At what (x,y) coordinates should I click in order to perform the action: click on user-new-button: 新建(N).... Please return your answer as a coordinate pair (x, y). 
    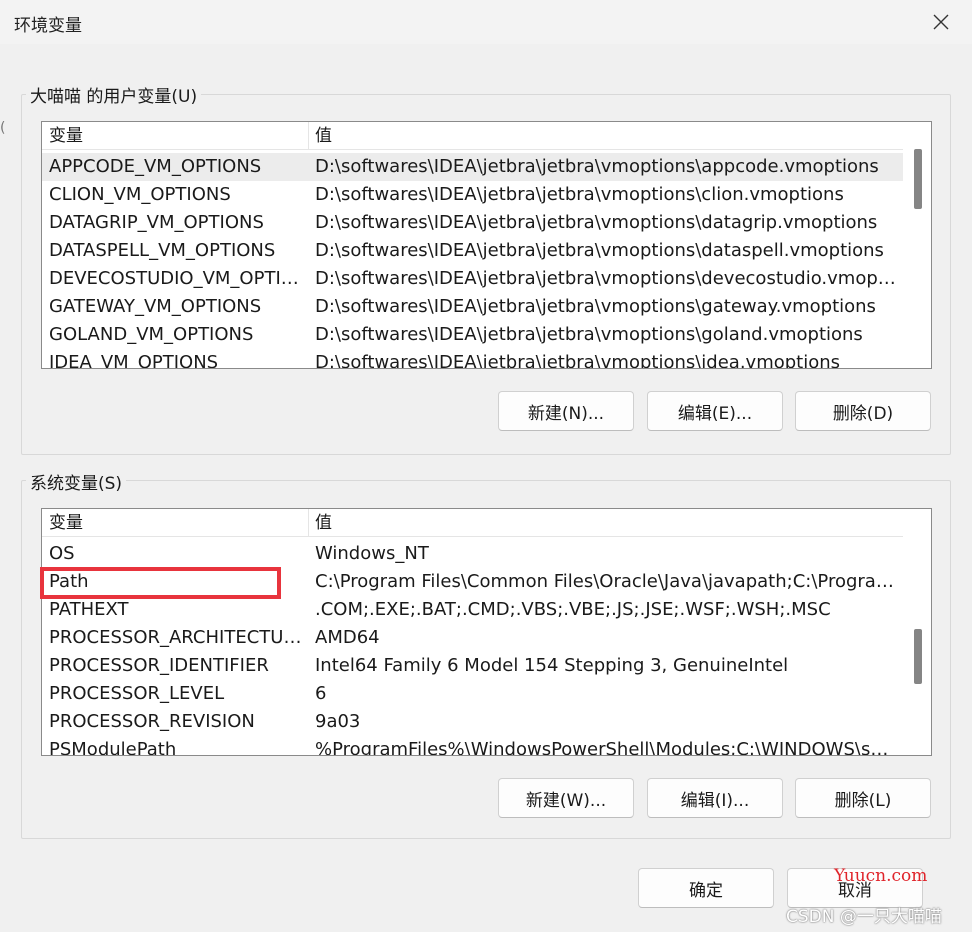
    Looking at the image, I should click on (566, 411).